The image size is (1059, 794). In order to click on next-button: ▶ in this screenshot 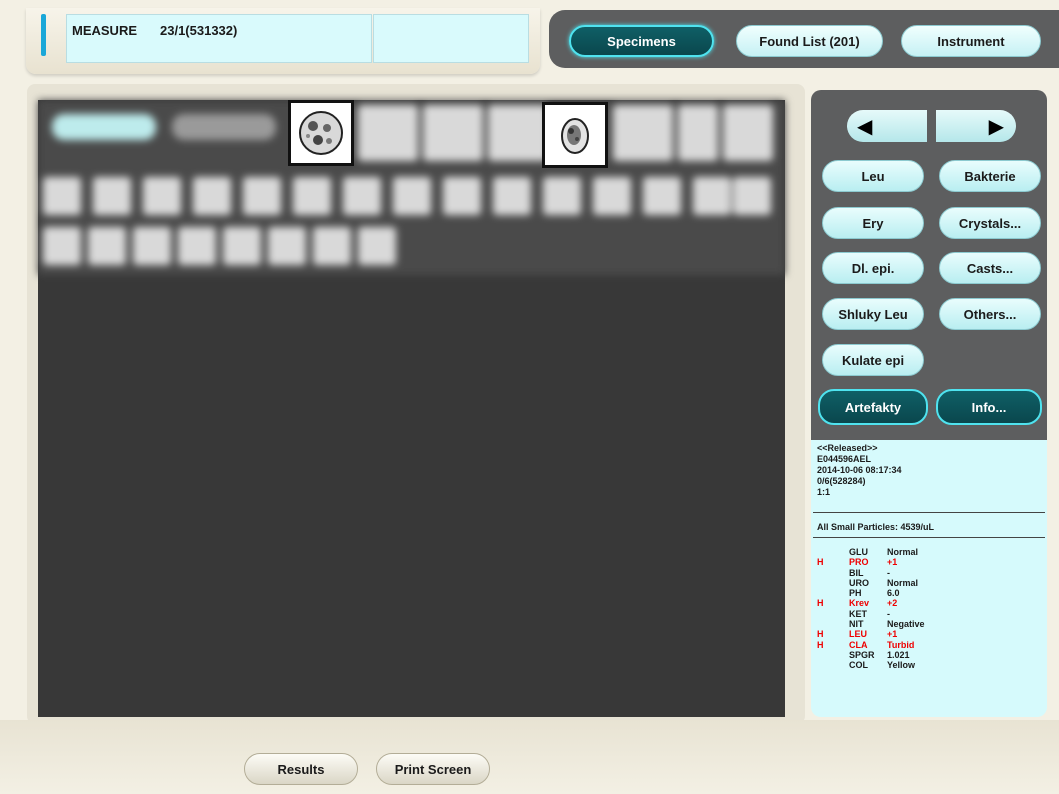, I will do `click(976, 126)`.